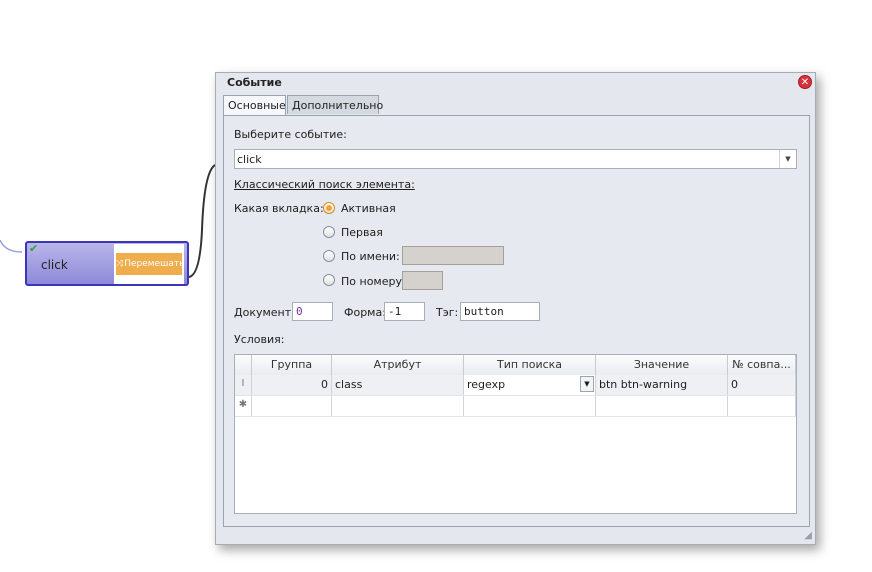  I want to click on document-label: Документ:, so click(264, 312).